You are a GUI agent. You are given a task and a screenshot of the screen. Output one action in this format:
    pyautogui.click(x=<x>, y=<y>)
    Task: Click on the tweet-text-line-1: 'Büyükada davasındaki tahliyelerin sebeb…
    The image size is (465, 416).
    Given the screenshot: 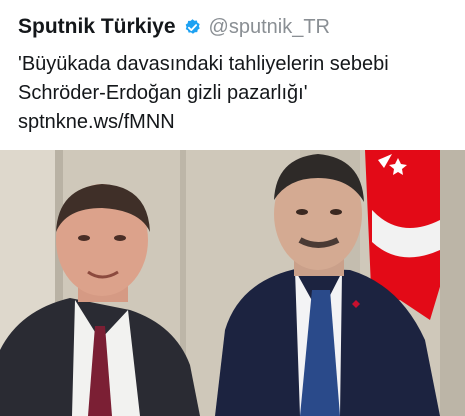 What is the action you would take?
    pyautogui.click(x=203, y=64)
    